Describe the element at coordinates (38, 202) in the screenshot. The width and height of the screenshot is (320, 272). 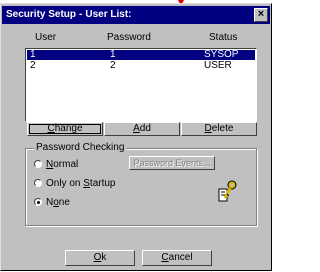
I see `radio-none-button` at that location.